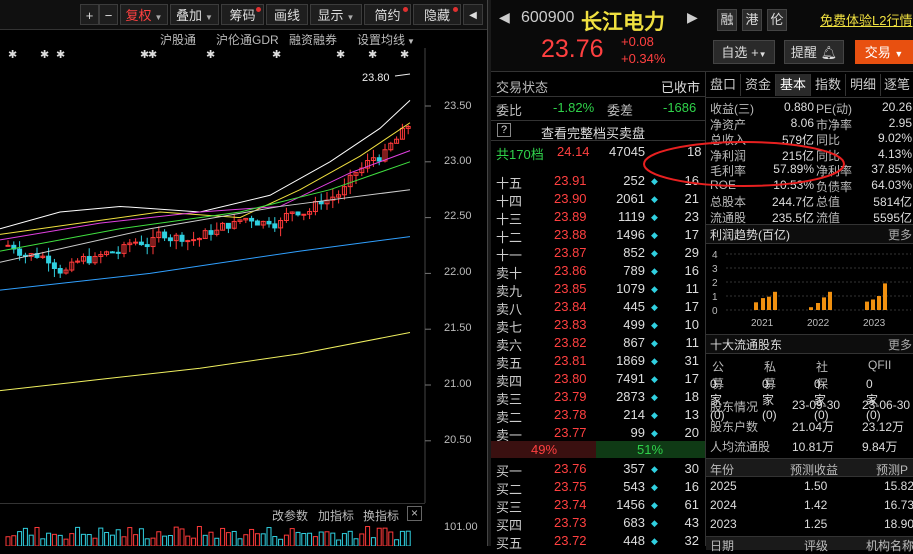 The height and width of the screenshot is (554, 913). Describe the element at coordinates (144, 14) in the screenshot. I see `adjust-price-button: 复权 ▼` at that location.